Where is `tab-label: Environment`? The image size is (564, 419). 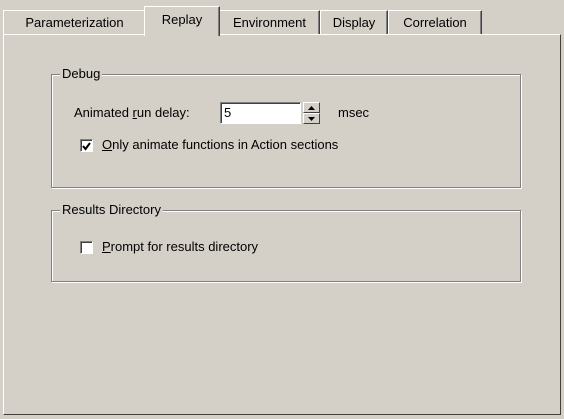
tab-label: Environment is located at coordinates (269, 22).